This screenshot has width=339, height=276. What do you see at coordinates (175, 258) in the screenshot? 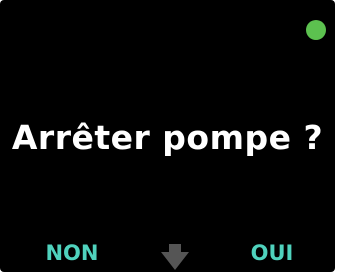
I see `arrow-down-icon` at bounding box center [175, 258].